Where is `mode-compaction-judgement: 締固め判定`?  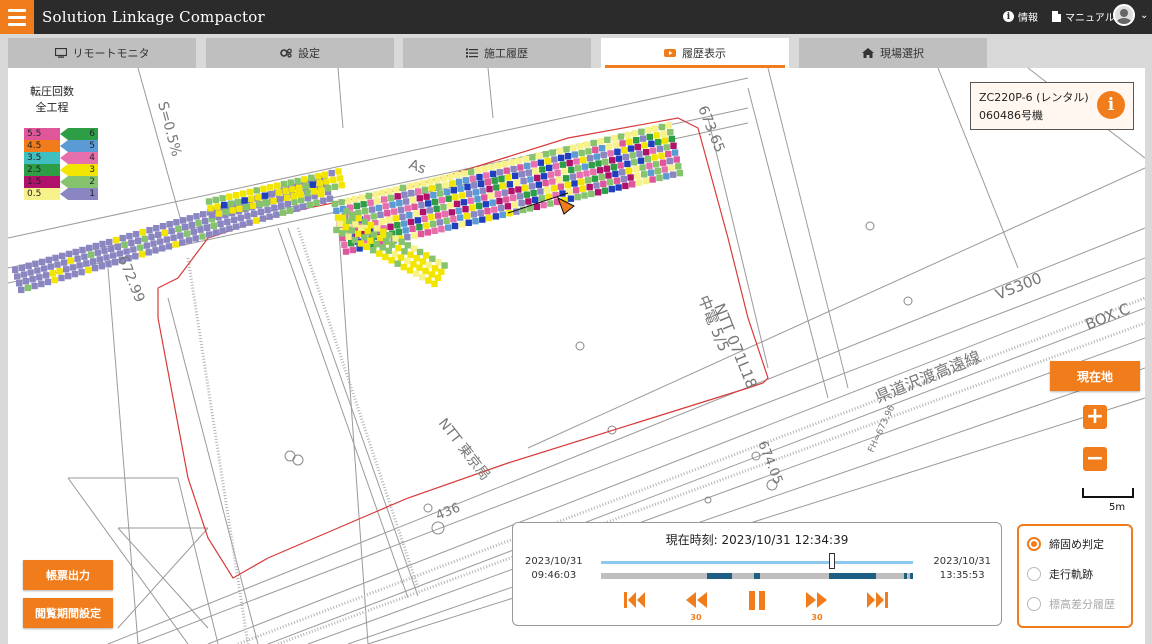 mode-compaction-judgement: 締固め判定 is located at coordinates (1065, 544).